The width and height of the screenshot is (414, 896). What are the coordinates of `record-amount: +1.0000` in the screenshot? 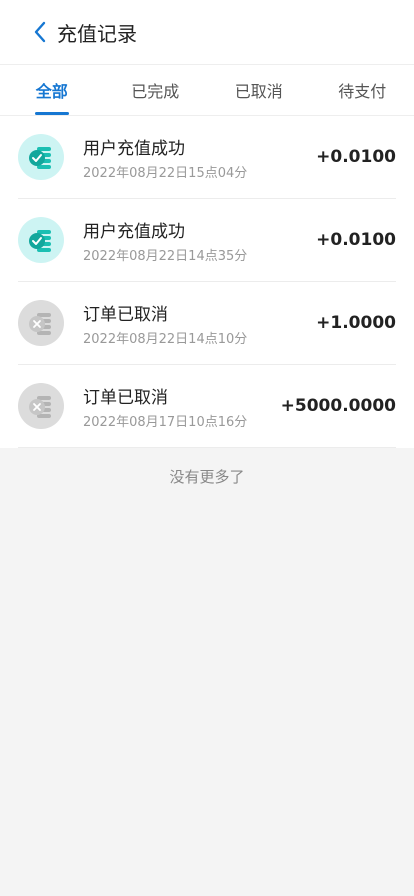 It's located at (356, 323).